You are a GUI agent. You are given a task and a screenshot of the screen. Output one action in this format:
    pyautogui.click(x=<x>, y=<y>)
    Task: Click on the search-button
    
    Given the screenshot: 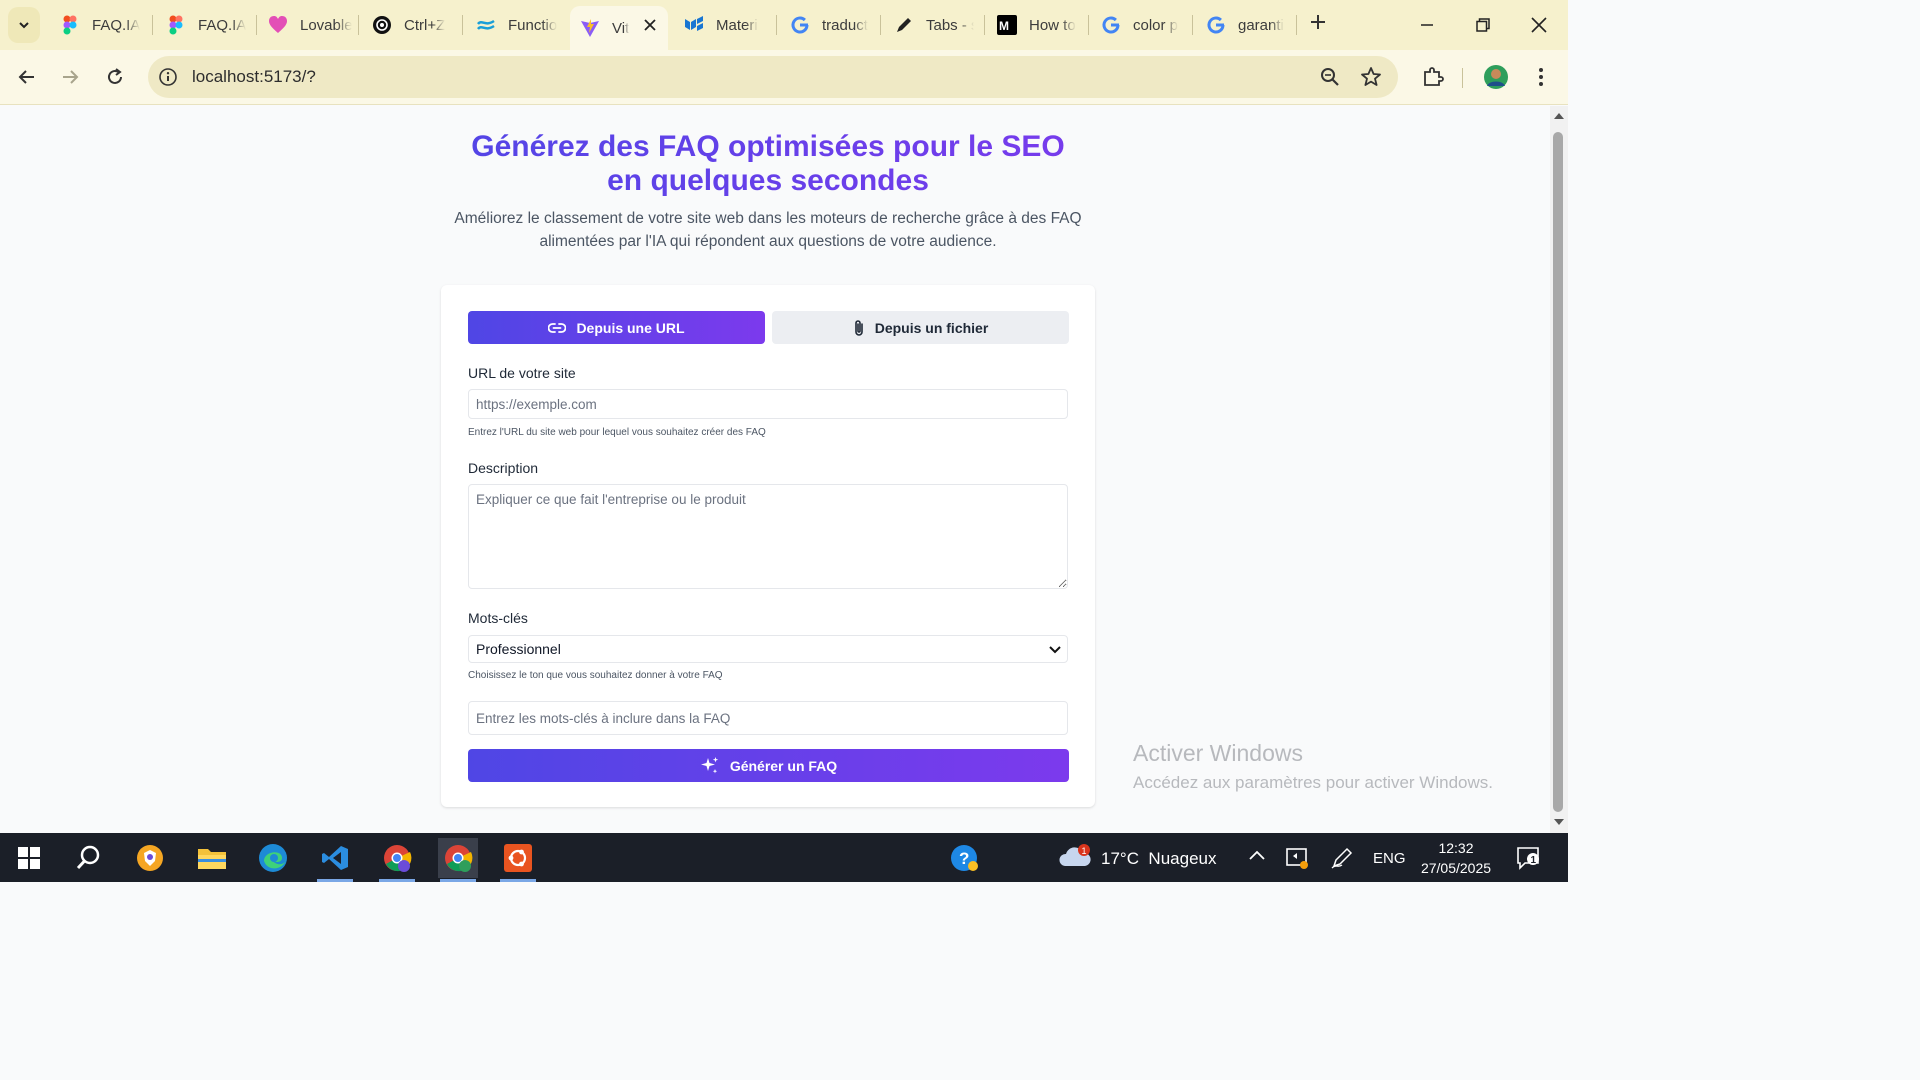 What is the action you would take?
    pyautogui.click(x=89, y=858)
    